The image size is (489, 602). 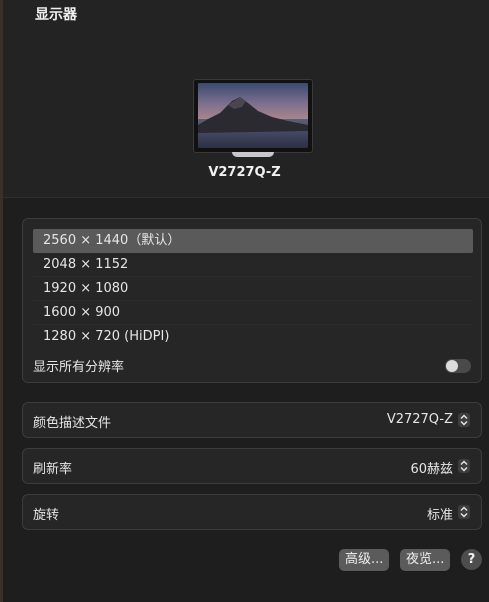 What do you see at coordinates (46, 515) in the screenshot?
I see `rotation-label: 旋转` at bounding box center [46, 515].